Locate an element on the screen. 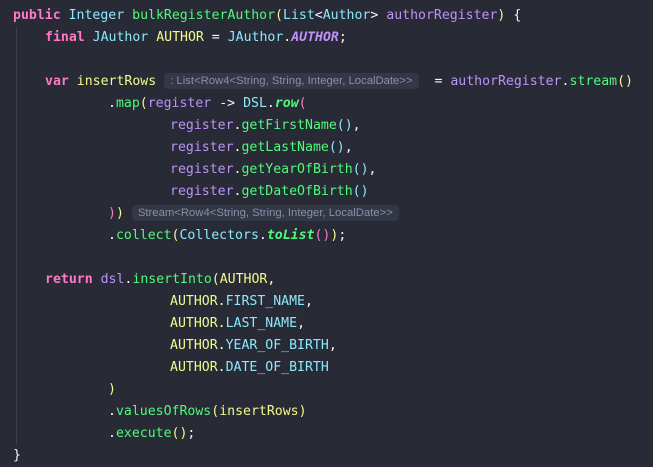  code-line-17: AUTHOR.DATE_OF_BIRTH is located at coordinates (249, 368).